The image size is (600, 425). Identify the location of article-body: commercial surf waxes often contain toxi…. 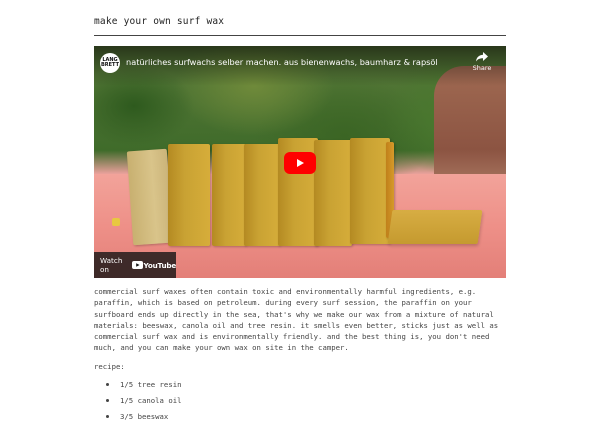
(296, 320).